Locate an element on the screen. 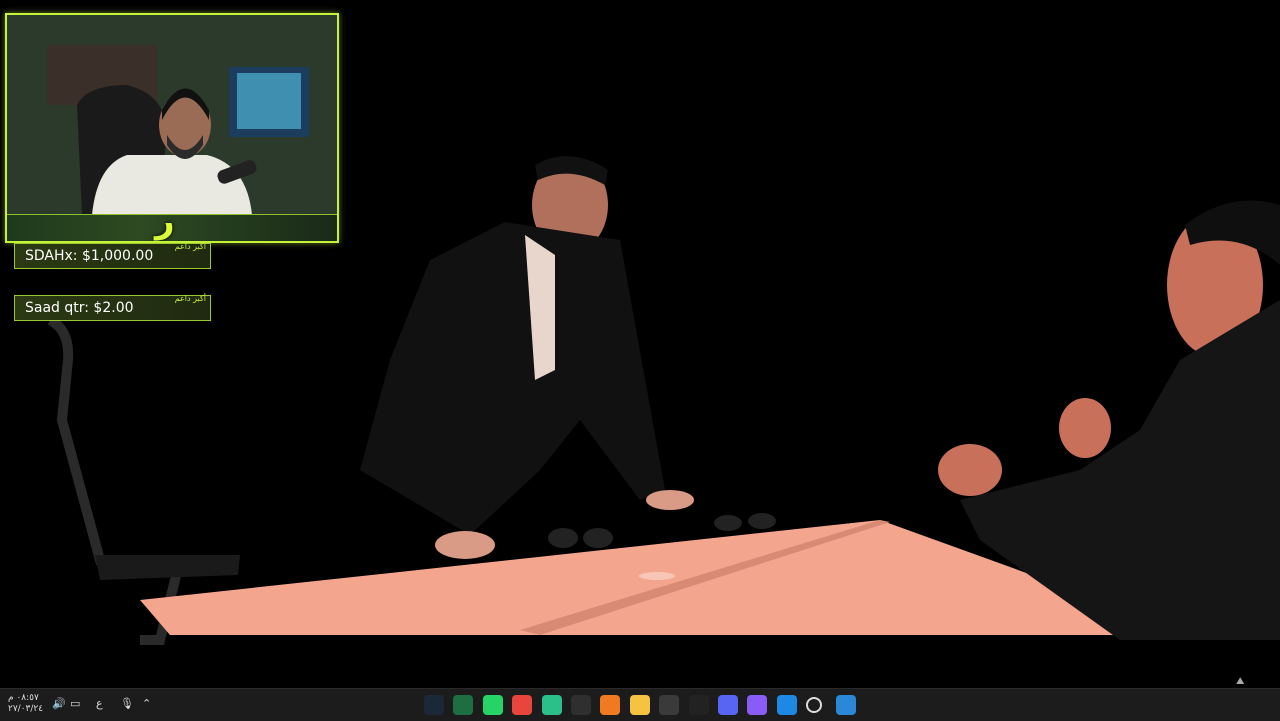  chrome-icon is located at coordinates (522, 705).